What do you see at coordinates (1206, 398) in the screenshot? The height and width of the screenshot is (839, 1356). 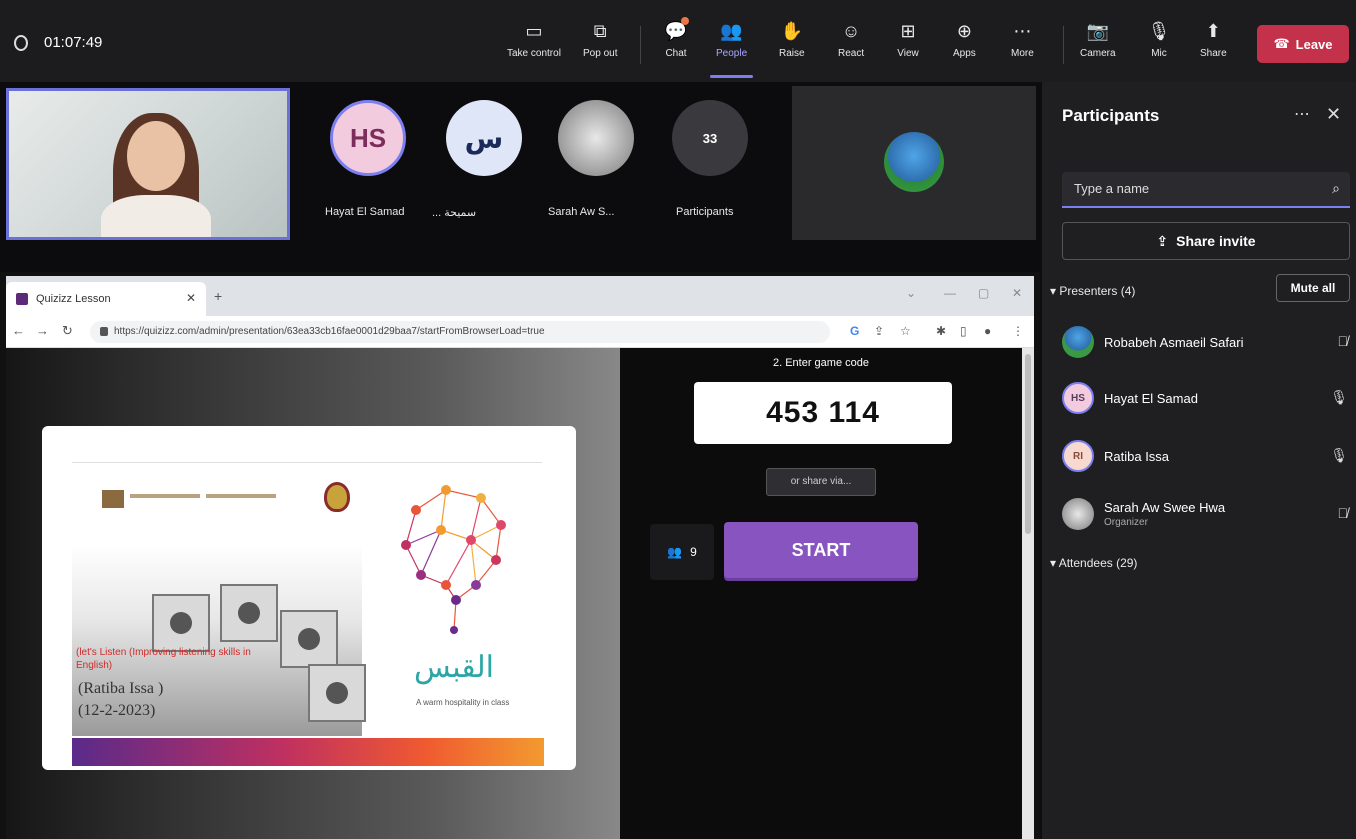 I see `participant-row: HS Hayat El Samad 🎙` at bounding box center [1206, 398].